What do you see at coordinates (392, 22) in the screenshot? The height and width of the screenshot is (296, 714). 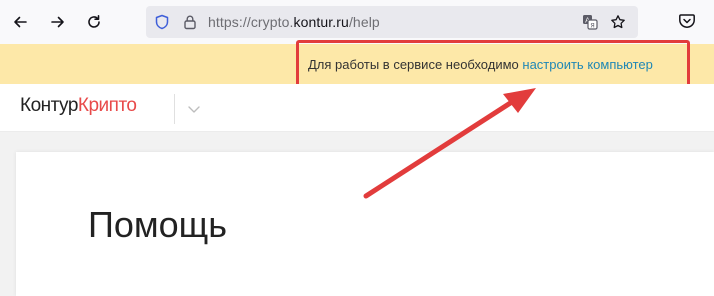 I see `address-bar: https://crypto.kontur.ru/help AЯ` at bounding box center [392, 22].